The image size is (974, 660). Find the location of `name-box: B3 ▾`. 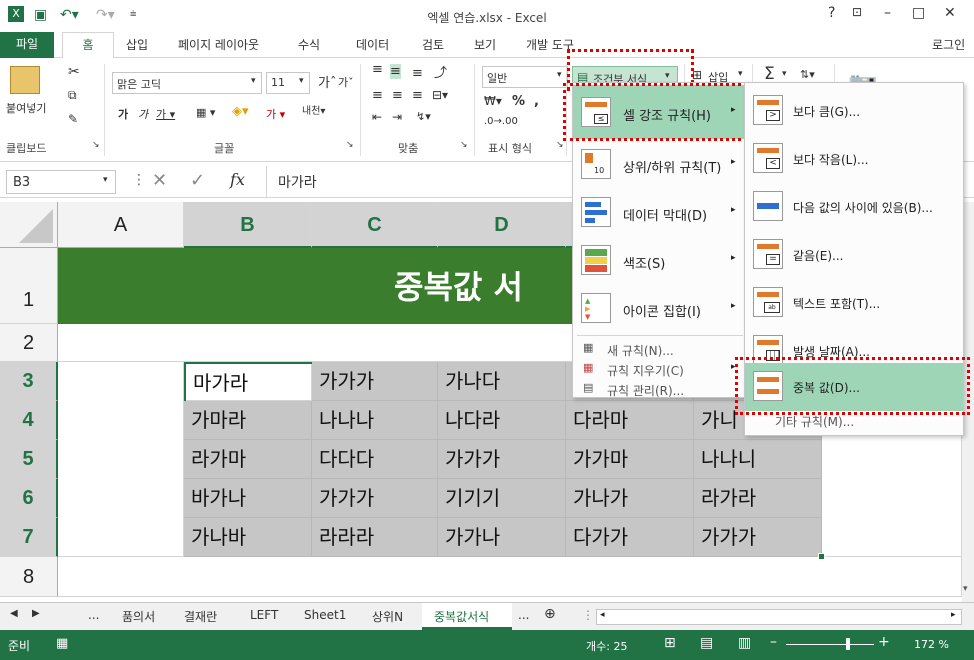

name-box: B3 ▾ is located at coordinates (61, 182).